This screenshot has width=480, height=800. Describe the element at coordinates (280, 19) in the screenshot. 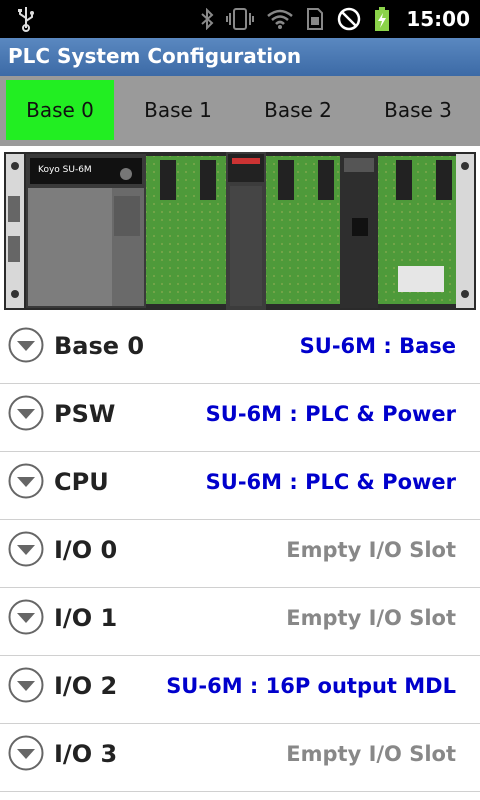

I see `wifi-icon` at that location.